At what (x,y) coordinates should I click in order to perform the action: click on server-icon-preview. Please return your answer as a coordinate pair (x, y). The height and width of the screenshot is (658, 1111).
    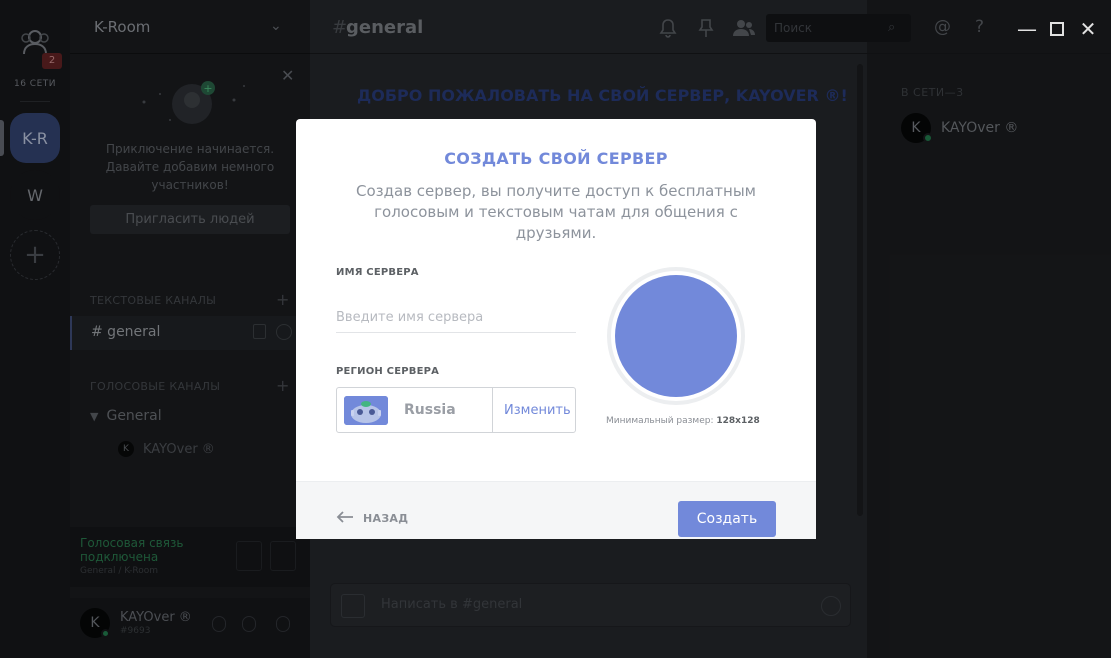
    Looking at the image, I should click on (676, 336).